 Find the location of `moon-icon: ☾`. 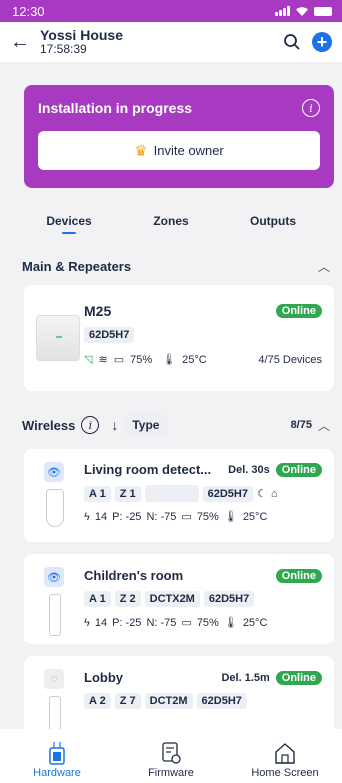

moon-icon: ☾ is located at coordinates (261, 494).